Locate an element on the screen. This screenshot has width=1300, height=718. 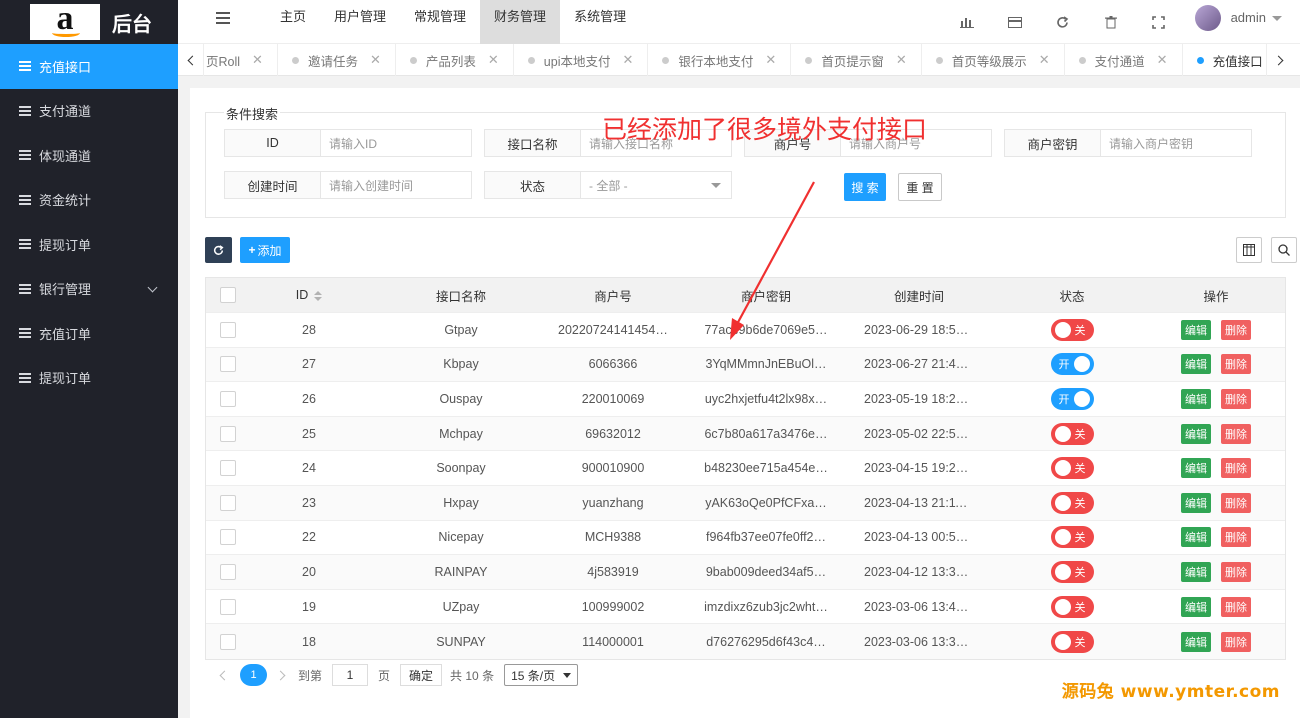
columns-filter-button is located at coordinates (1249, 250).